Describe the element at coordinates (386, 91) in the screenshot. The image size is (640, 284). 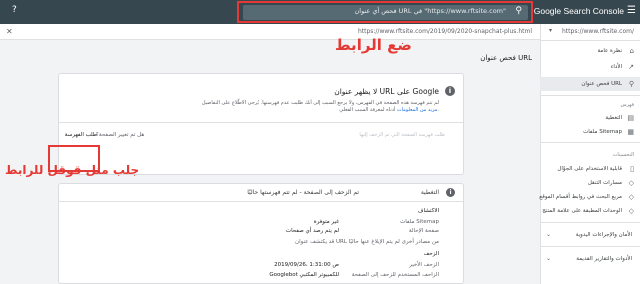
I see `status-headline: لا يظهر عنوان URL على Google` at that location.